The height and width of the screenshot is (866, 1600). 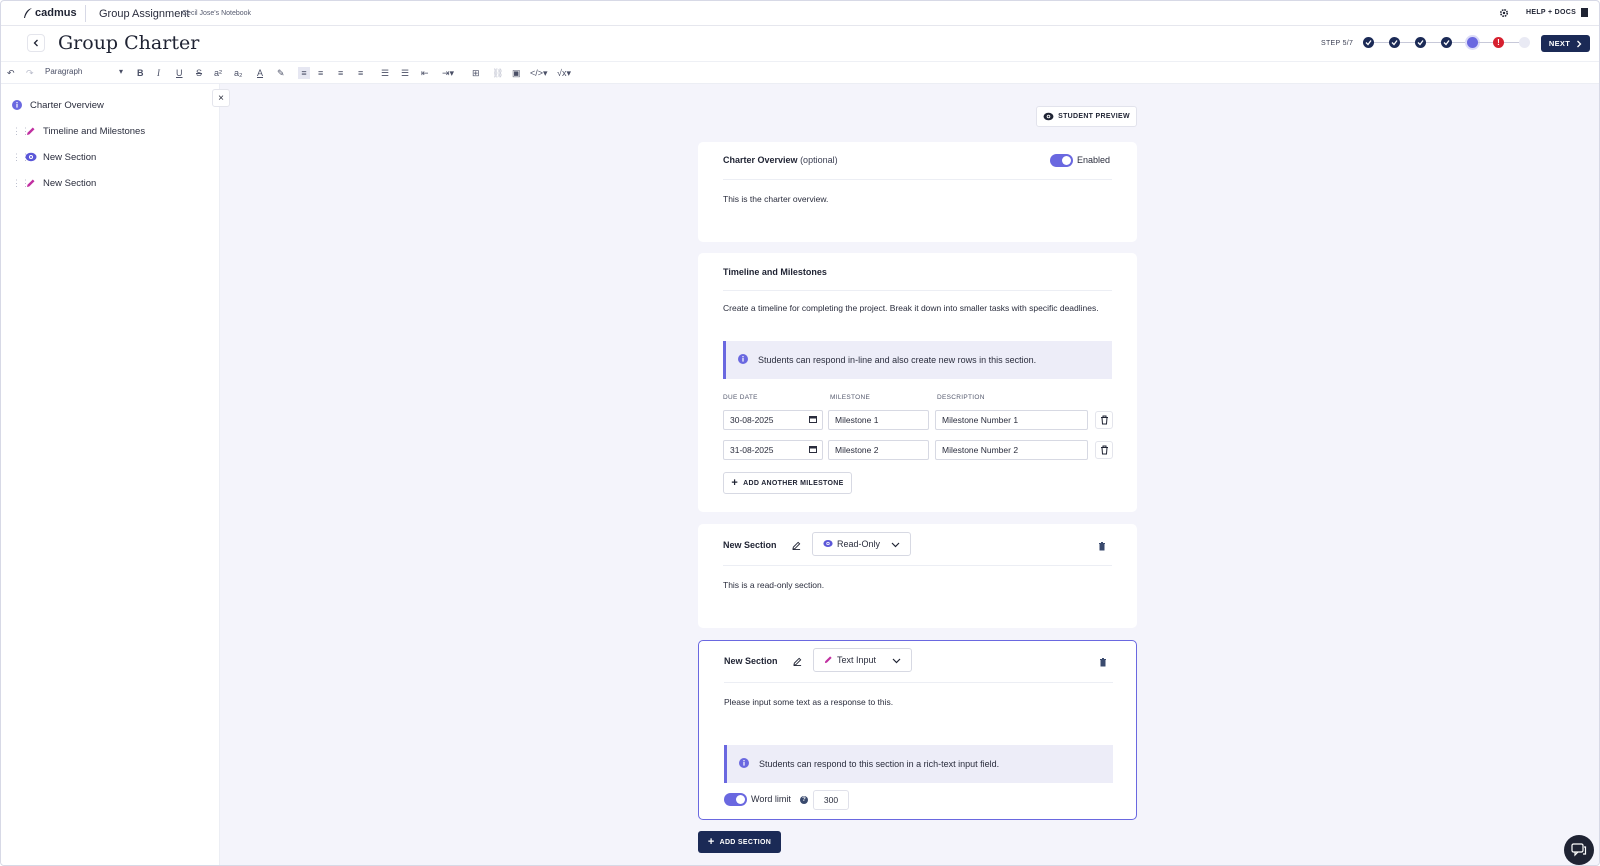 I want to click on sidebar-item-label: Charter Overview, so click(x=67, y=105).